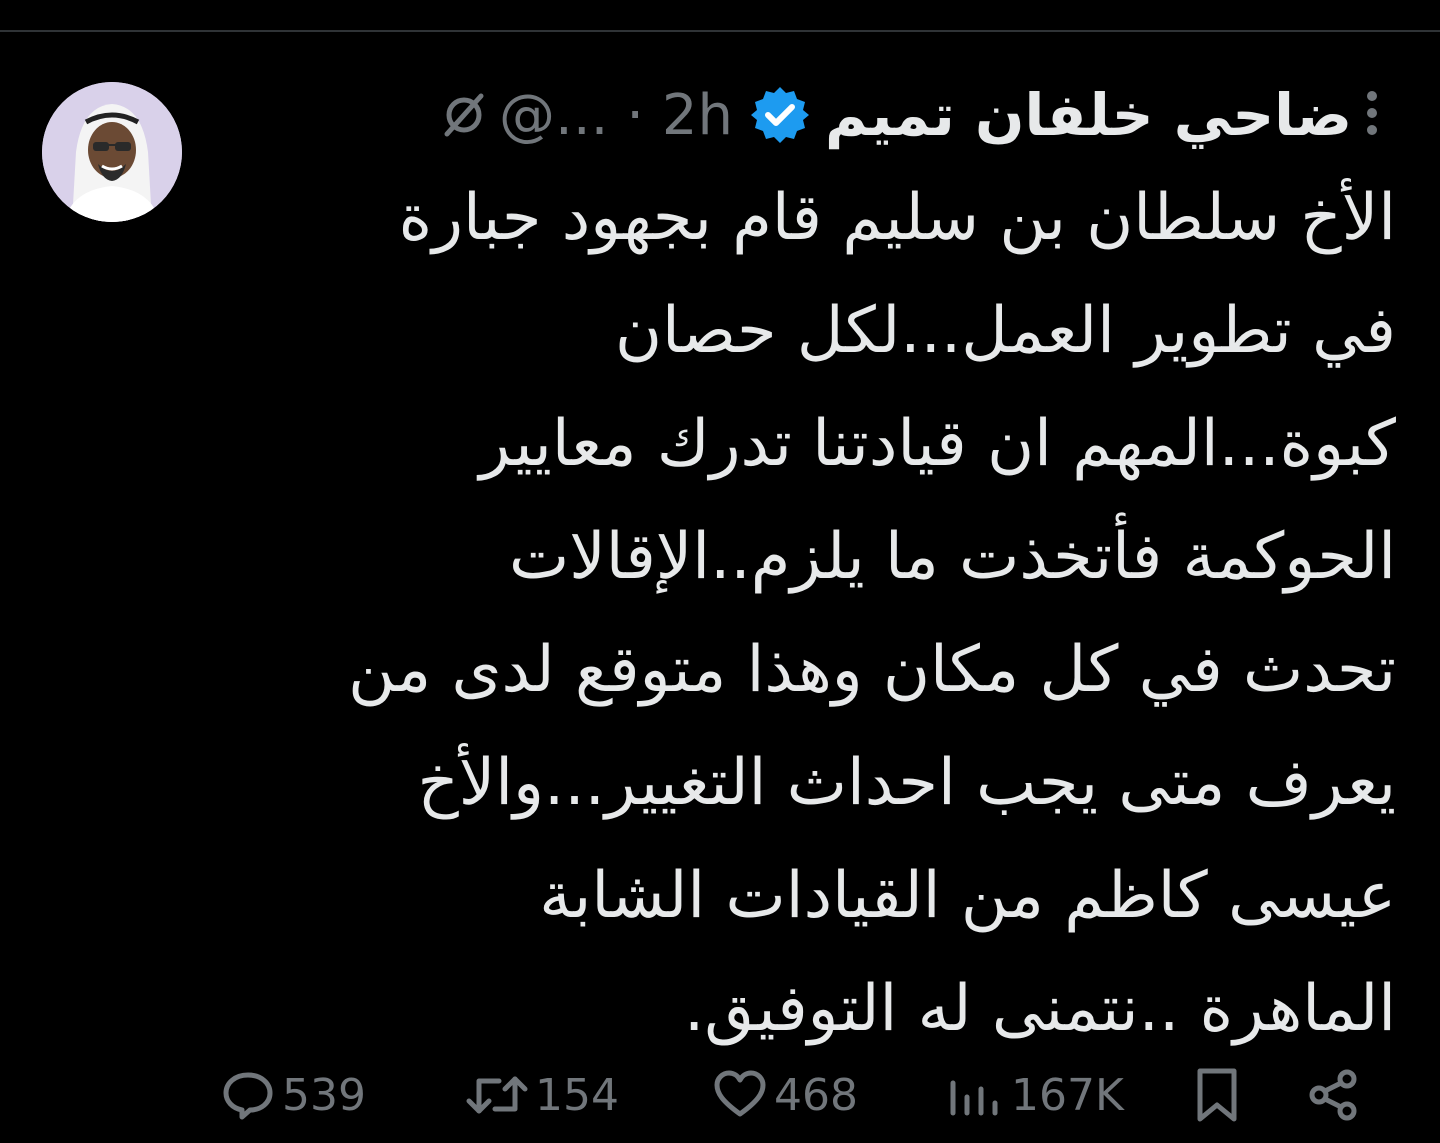 This screenshot has height=1143, width=1440. I want to click on tweet-meta: @... · 2h, so click(616, 115).